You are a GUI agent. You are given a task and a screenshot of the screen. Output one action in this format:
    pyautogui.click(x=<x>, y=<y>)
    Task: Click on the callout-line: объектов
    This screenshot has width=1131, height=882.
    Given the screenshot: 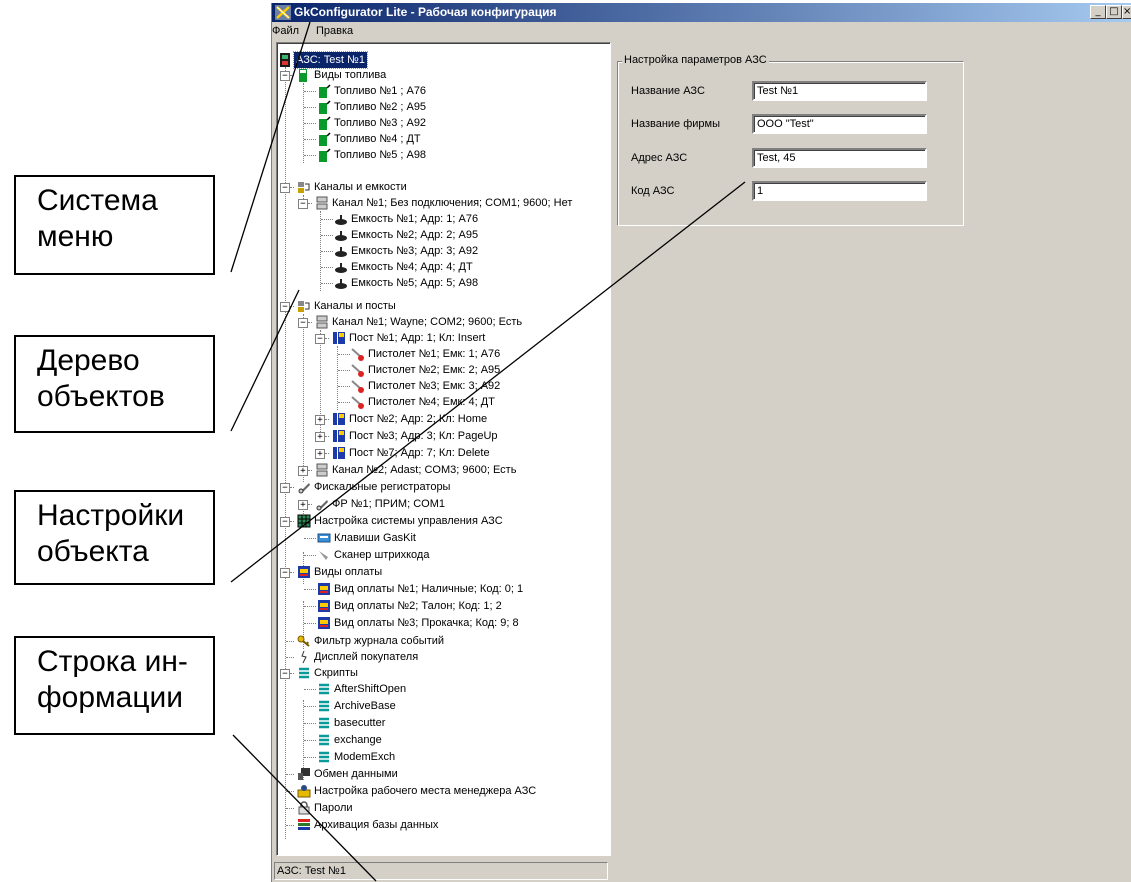 What is the action you would take?
    pyautogui.click(x=101, y=396)
    